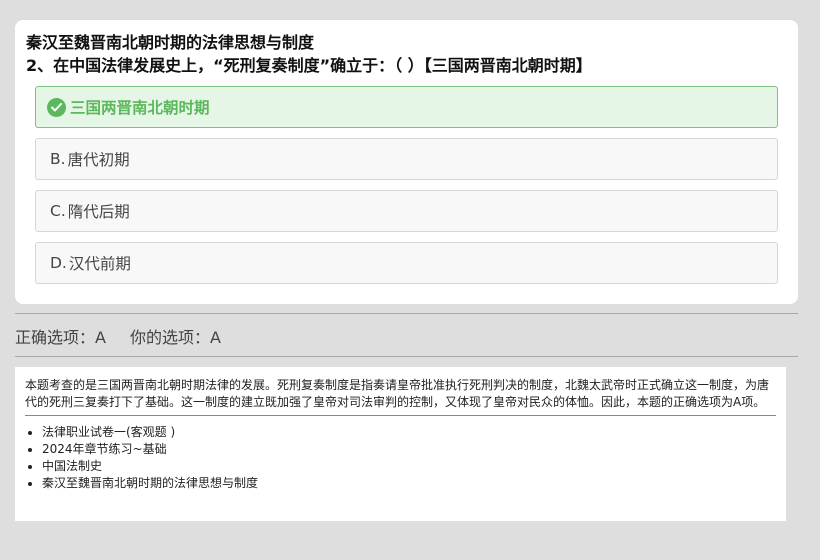 The width and height of the screenshot is (820, 560). Describe the element at coordinates (406, 159) in the screenshot. I see `option-b: B. 唐代初期` at that location.